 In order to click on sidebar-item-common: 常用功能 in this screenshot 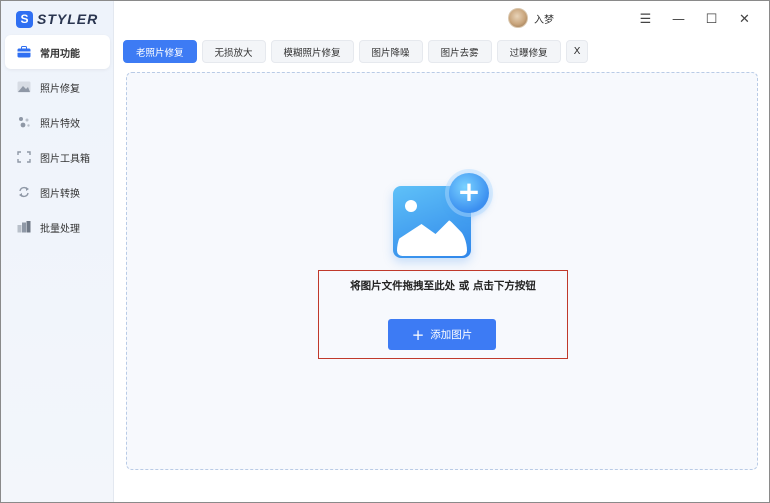, I will do `click(57, 52)`.